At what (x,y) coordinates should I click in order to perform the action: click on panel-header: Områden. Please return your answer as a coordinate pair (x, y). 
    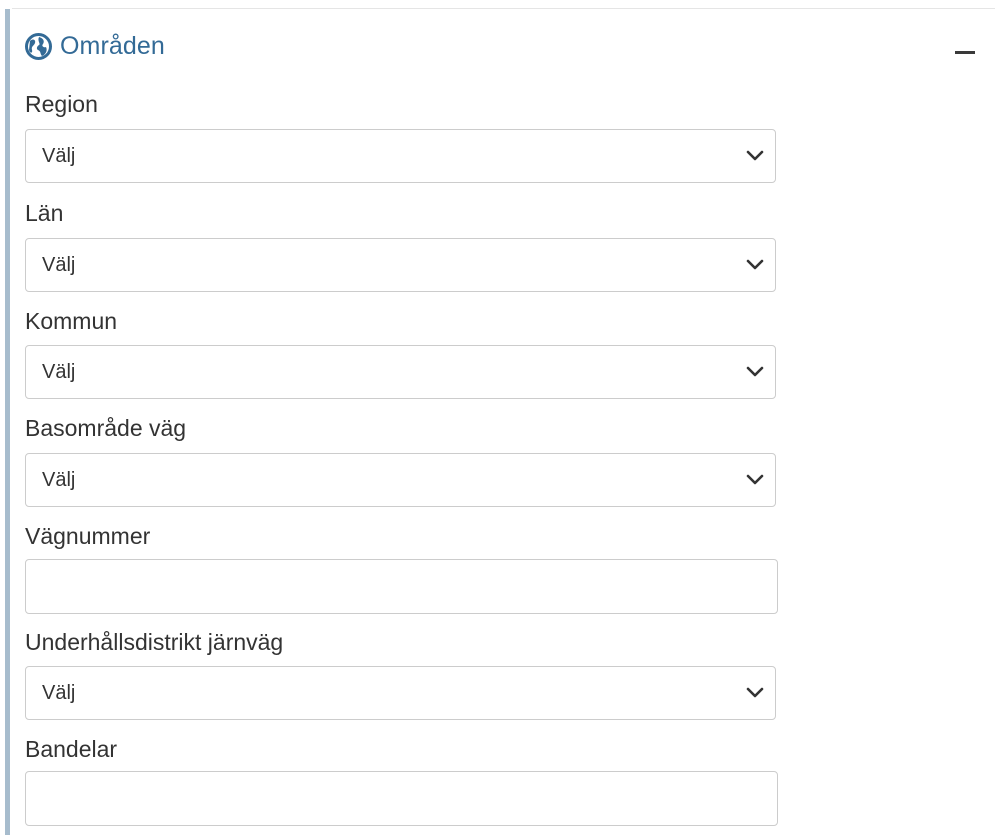
    Looking at the image, I should click on (504, 47).